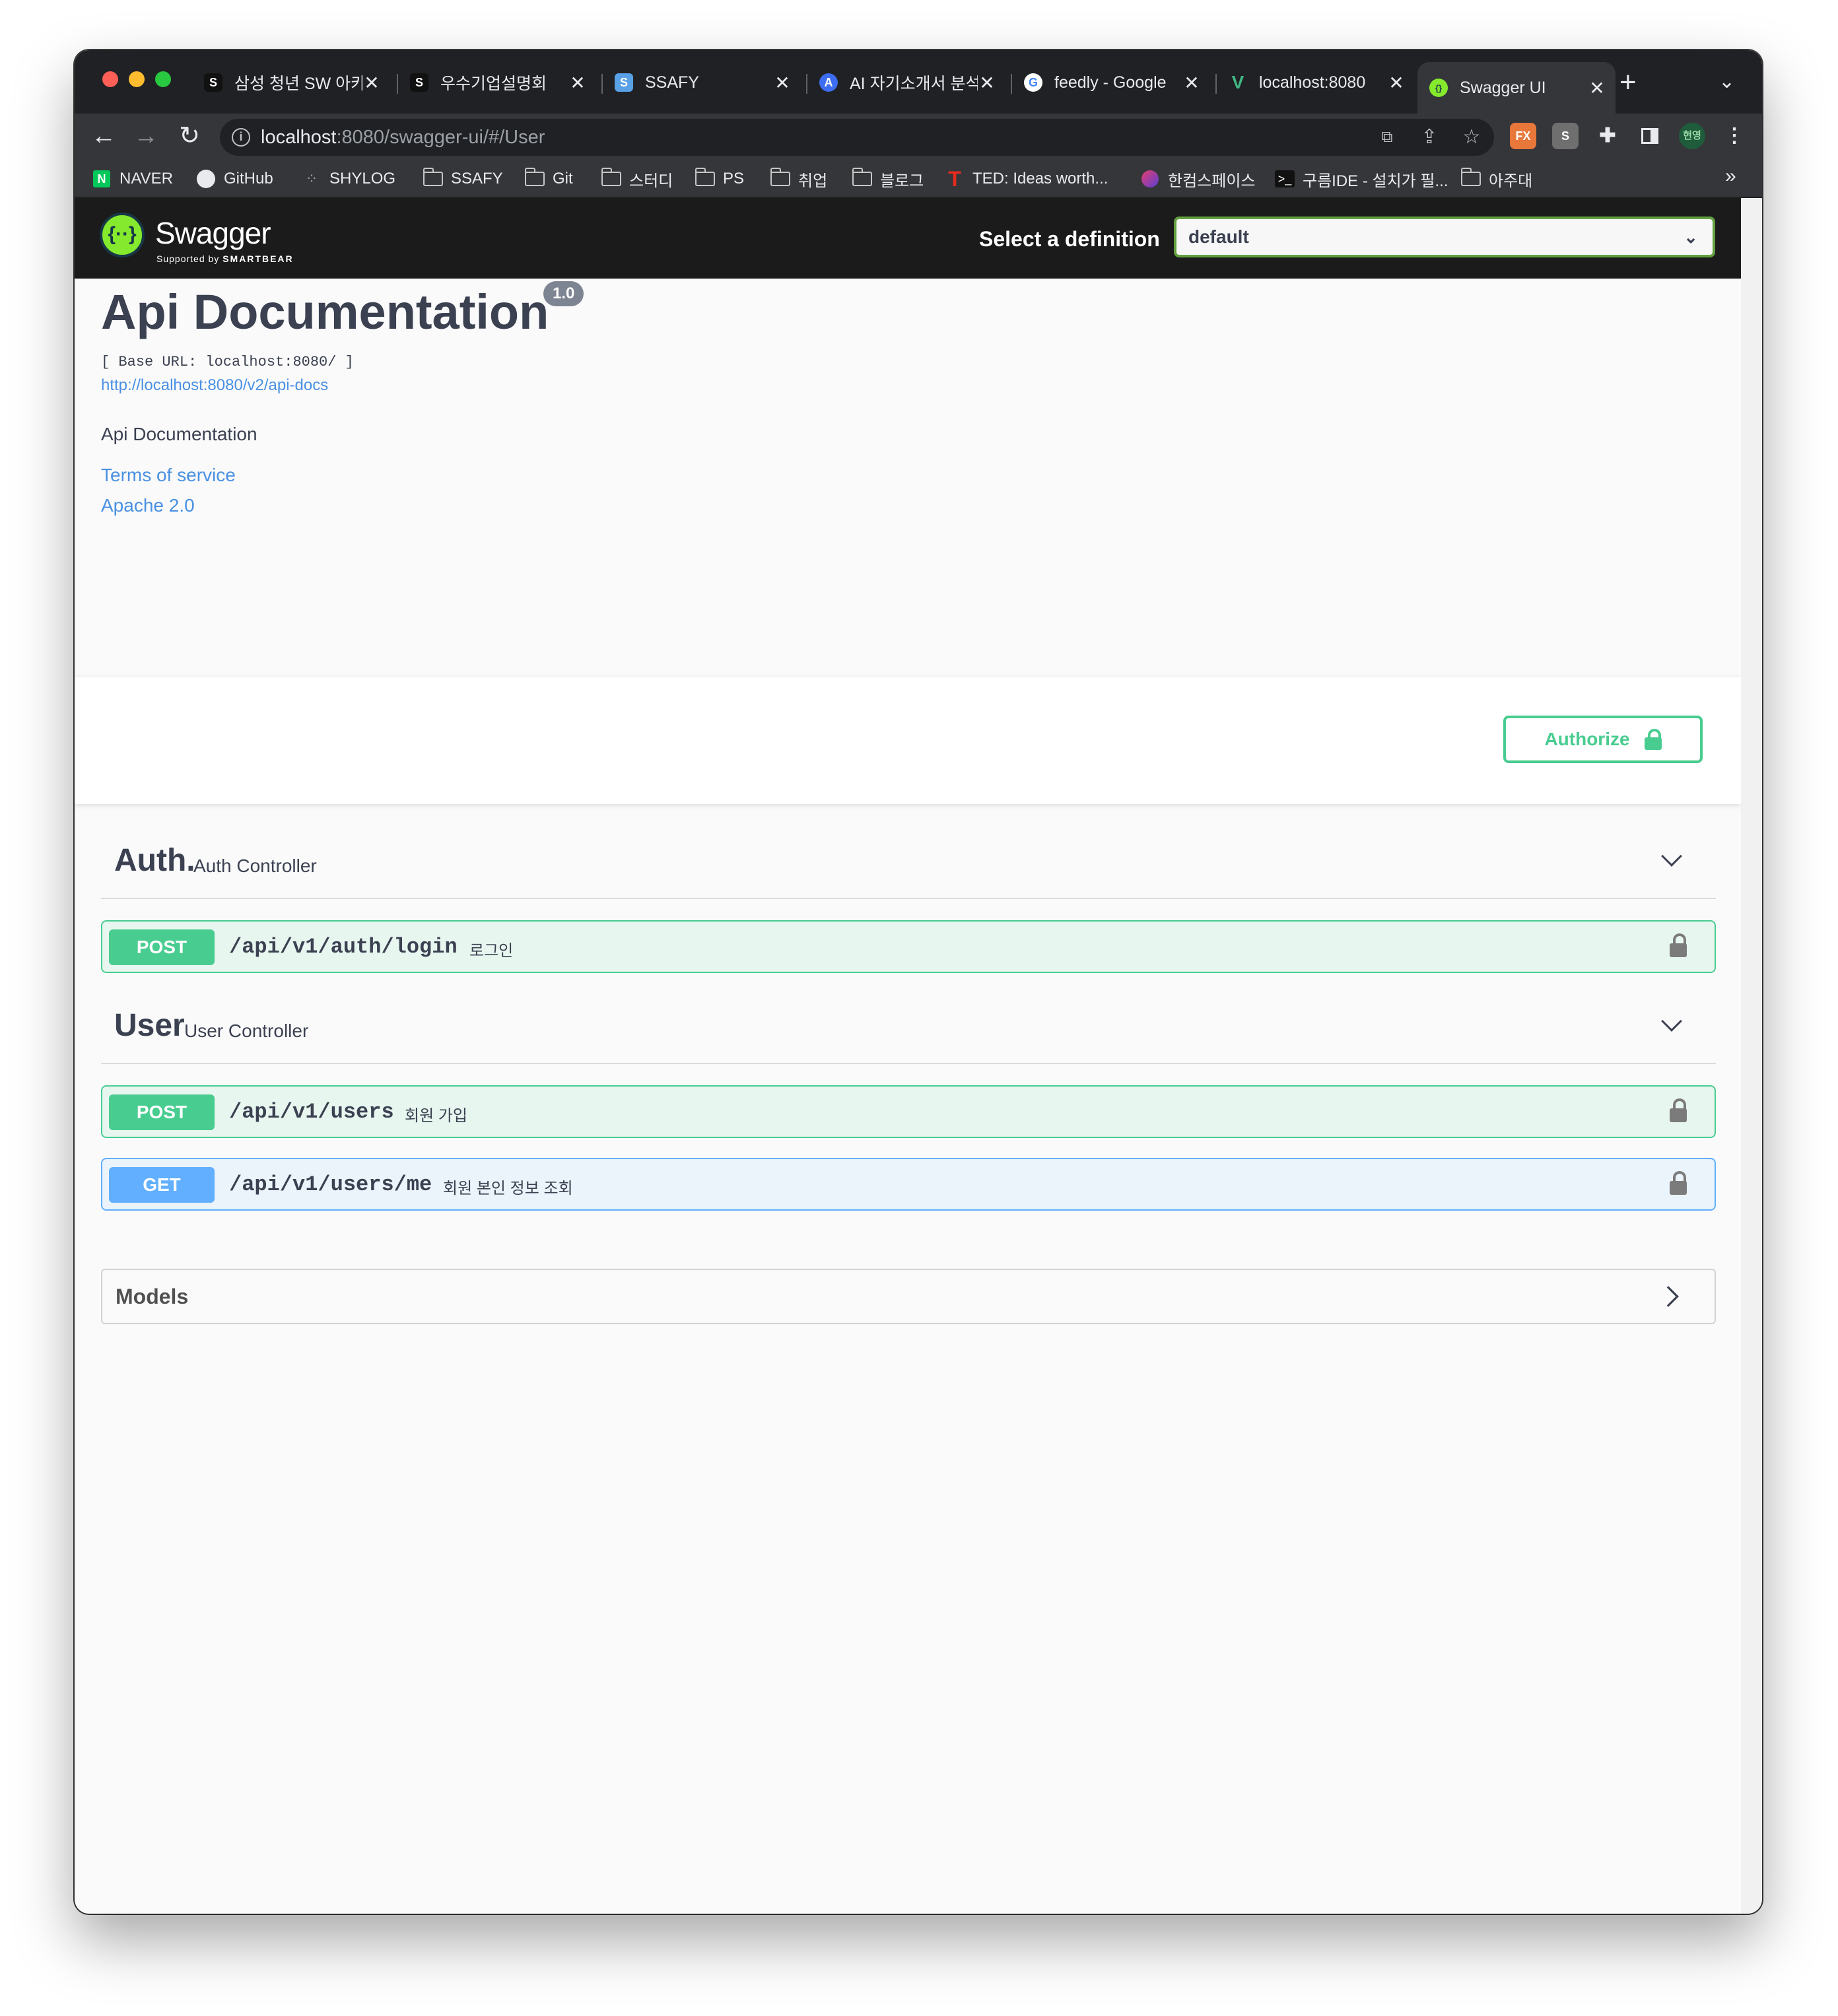  Describe the element at coordinates (104, 136) in the screenshot. I see `back-arrow-icon: ←` at that location.